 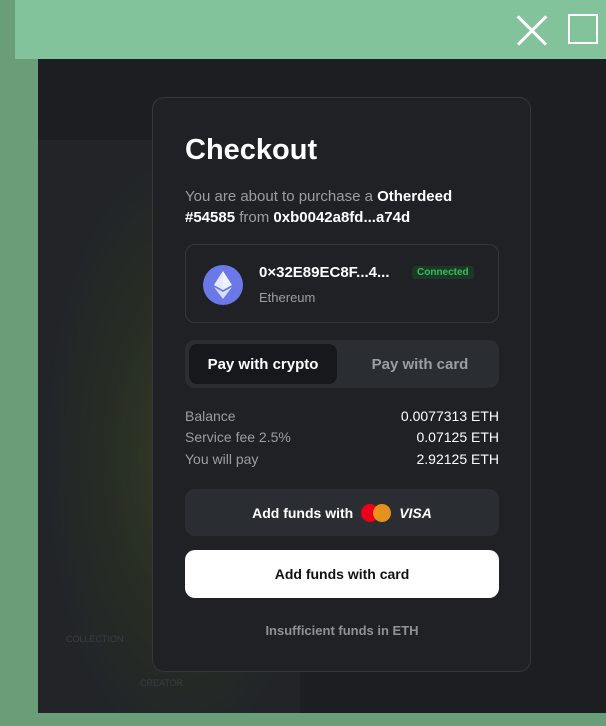 I want to click on checkout-title: Checkout, so click(x=251, y=150).